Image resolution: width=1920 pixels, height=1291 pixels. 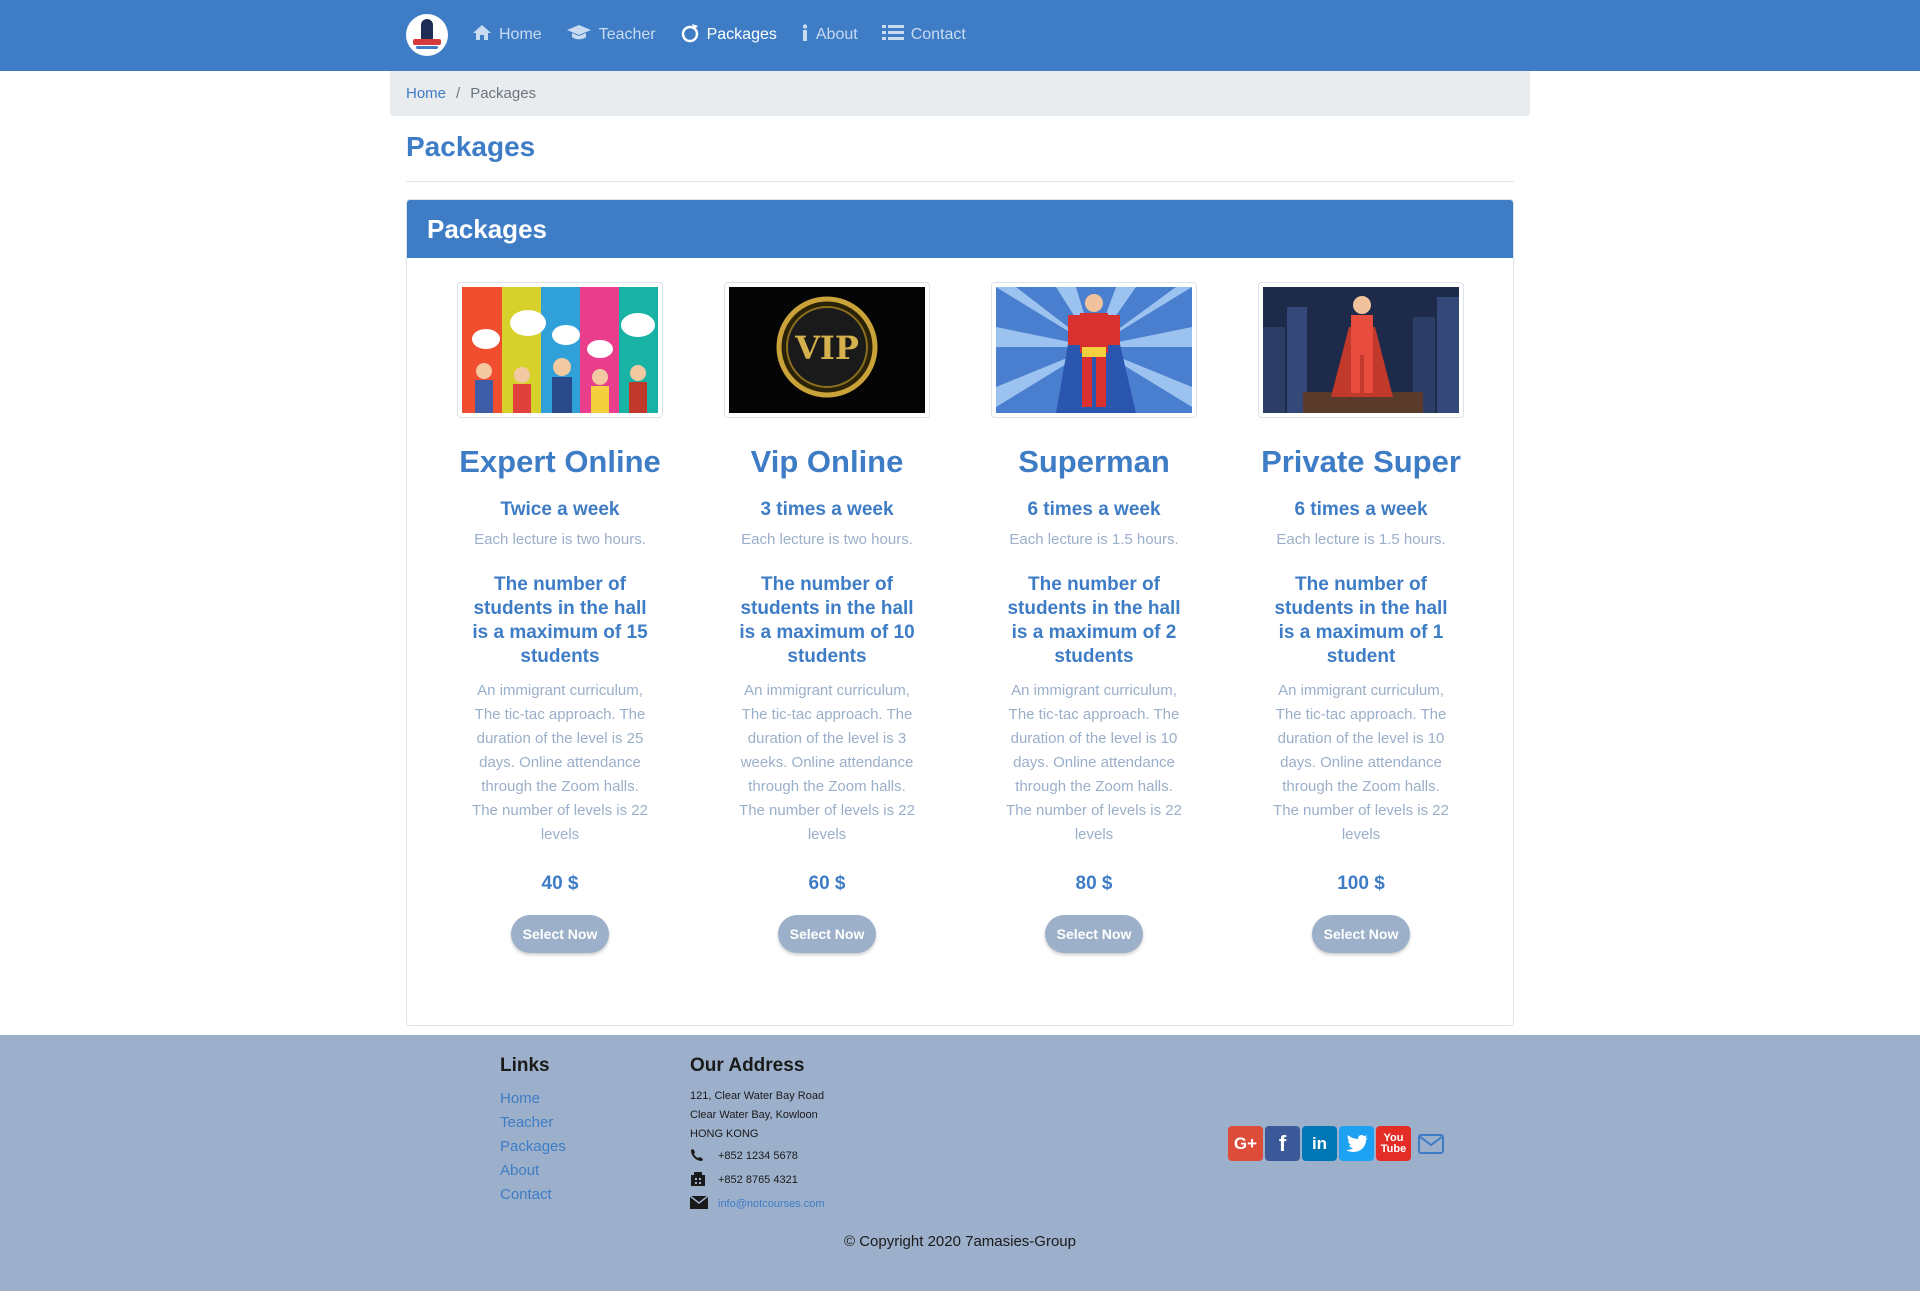 I want to click on footer-link-teacher: Teacher, so click(x=533, y=1123).